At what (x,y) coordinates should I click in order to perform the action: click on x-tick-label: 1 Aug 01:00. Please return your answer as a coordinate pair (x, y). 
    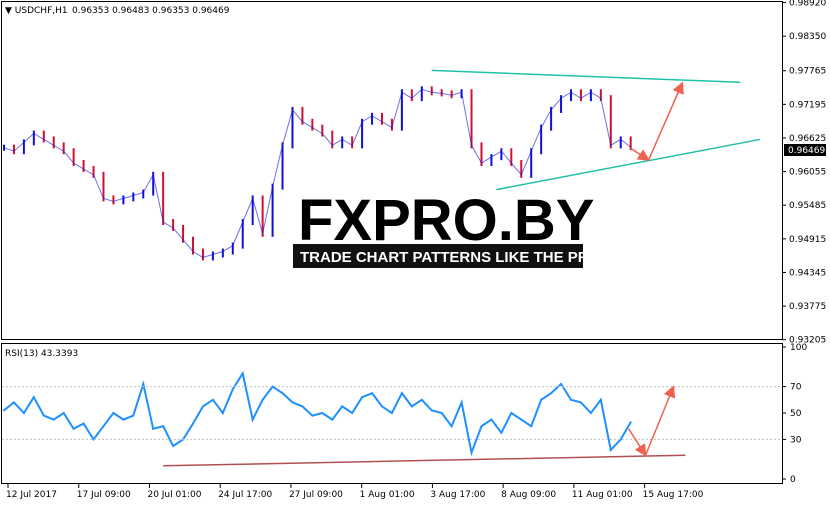
    Looking at the image, I should click on (387, 495).